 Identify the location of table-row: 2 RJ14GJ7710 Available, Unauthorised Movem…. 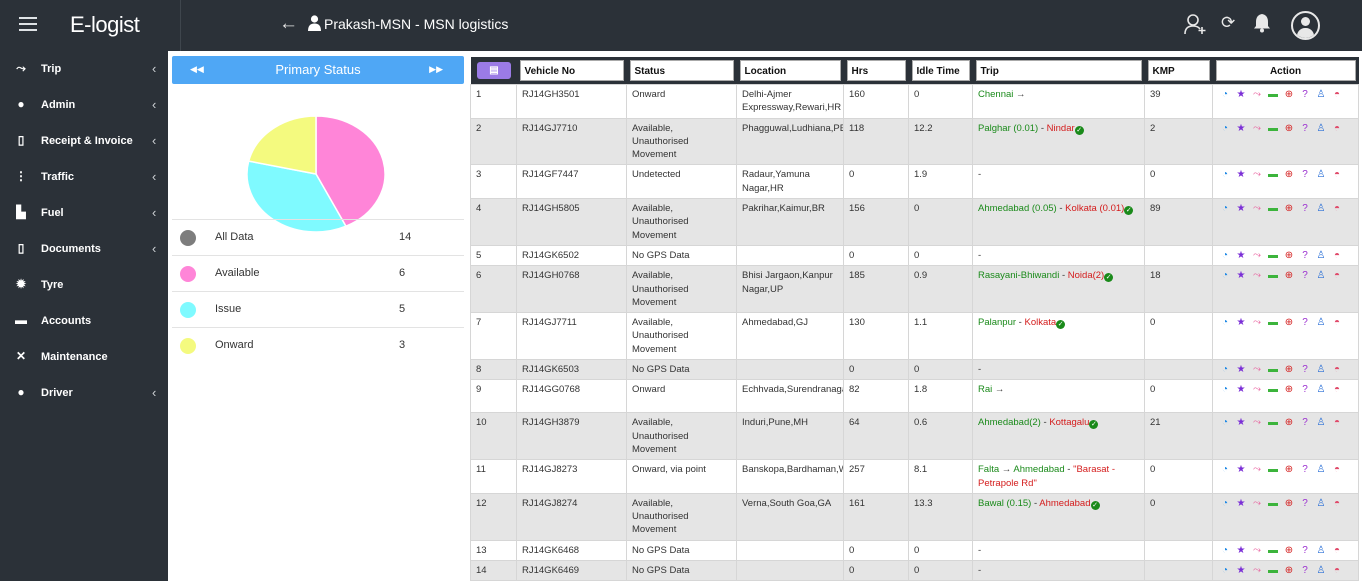
(914, 141).